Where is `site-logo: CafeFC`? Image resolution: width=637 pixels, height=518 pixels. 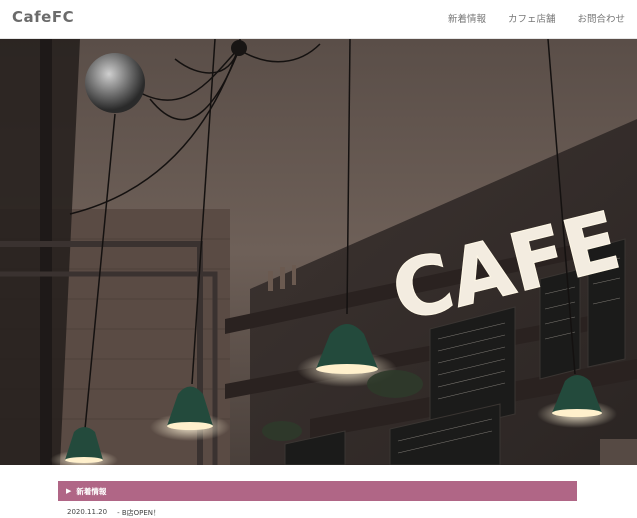 site-logo: CafeFC is located at coordinates (43, 17).